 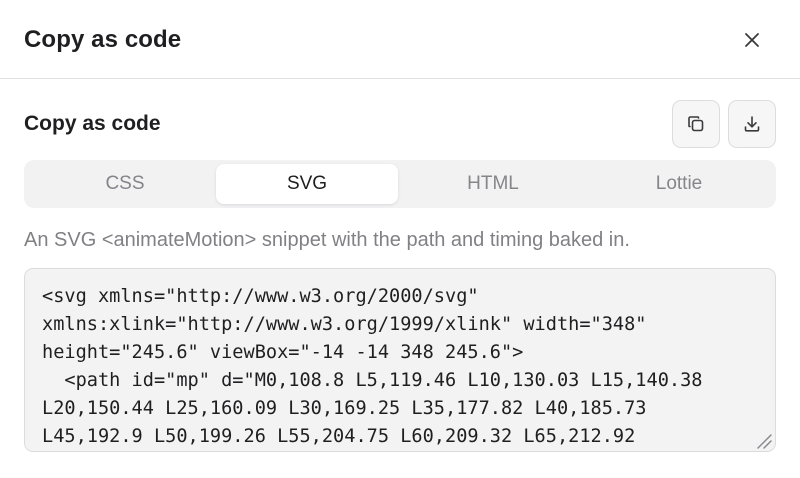 I want to click on resize-handle-icon, so click(x=764, y=441).